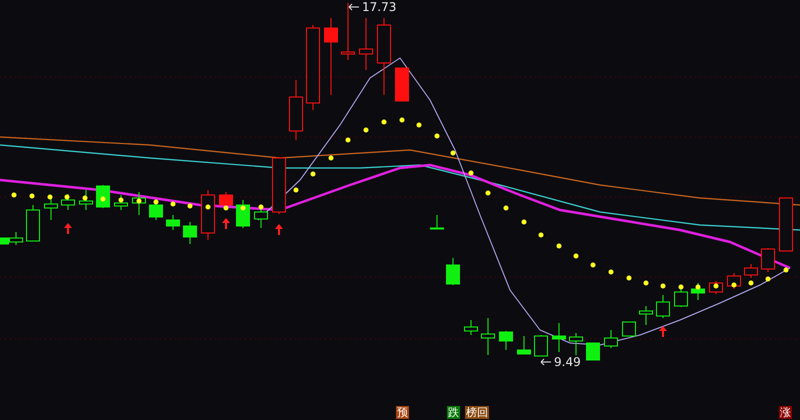 The height and width of the screenshot is (420, 800). What do you see at coordinates (379, 7) in the screenshot?
I see `price-label: 17.73` at bounding box center [379, 7].